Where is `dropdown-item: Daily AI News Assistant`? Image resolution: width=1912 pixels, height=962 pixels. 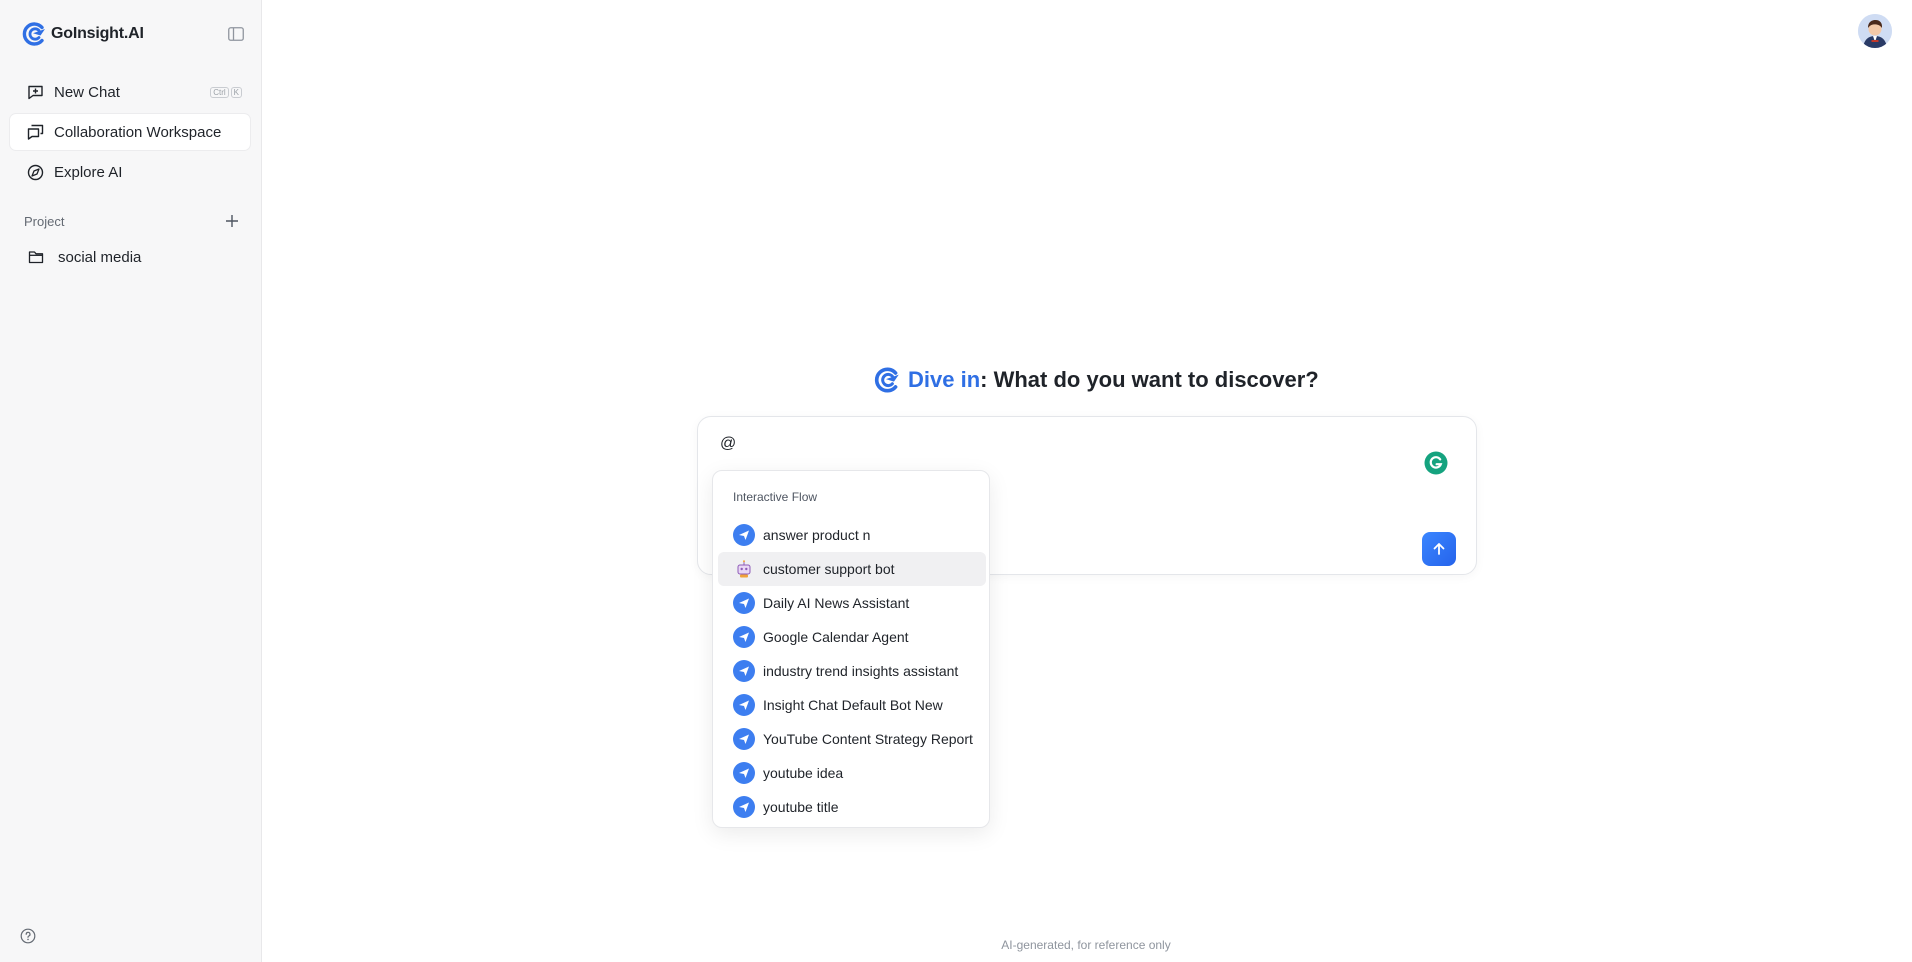 dropdown-item: Daily AI News Assistant is located at coordinates (852, 603).